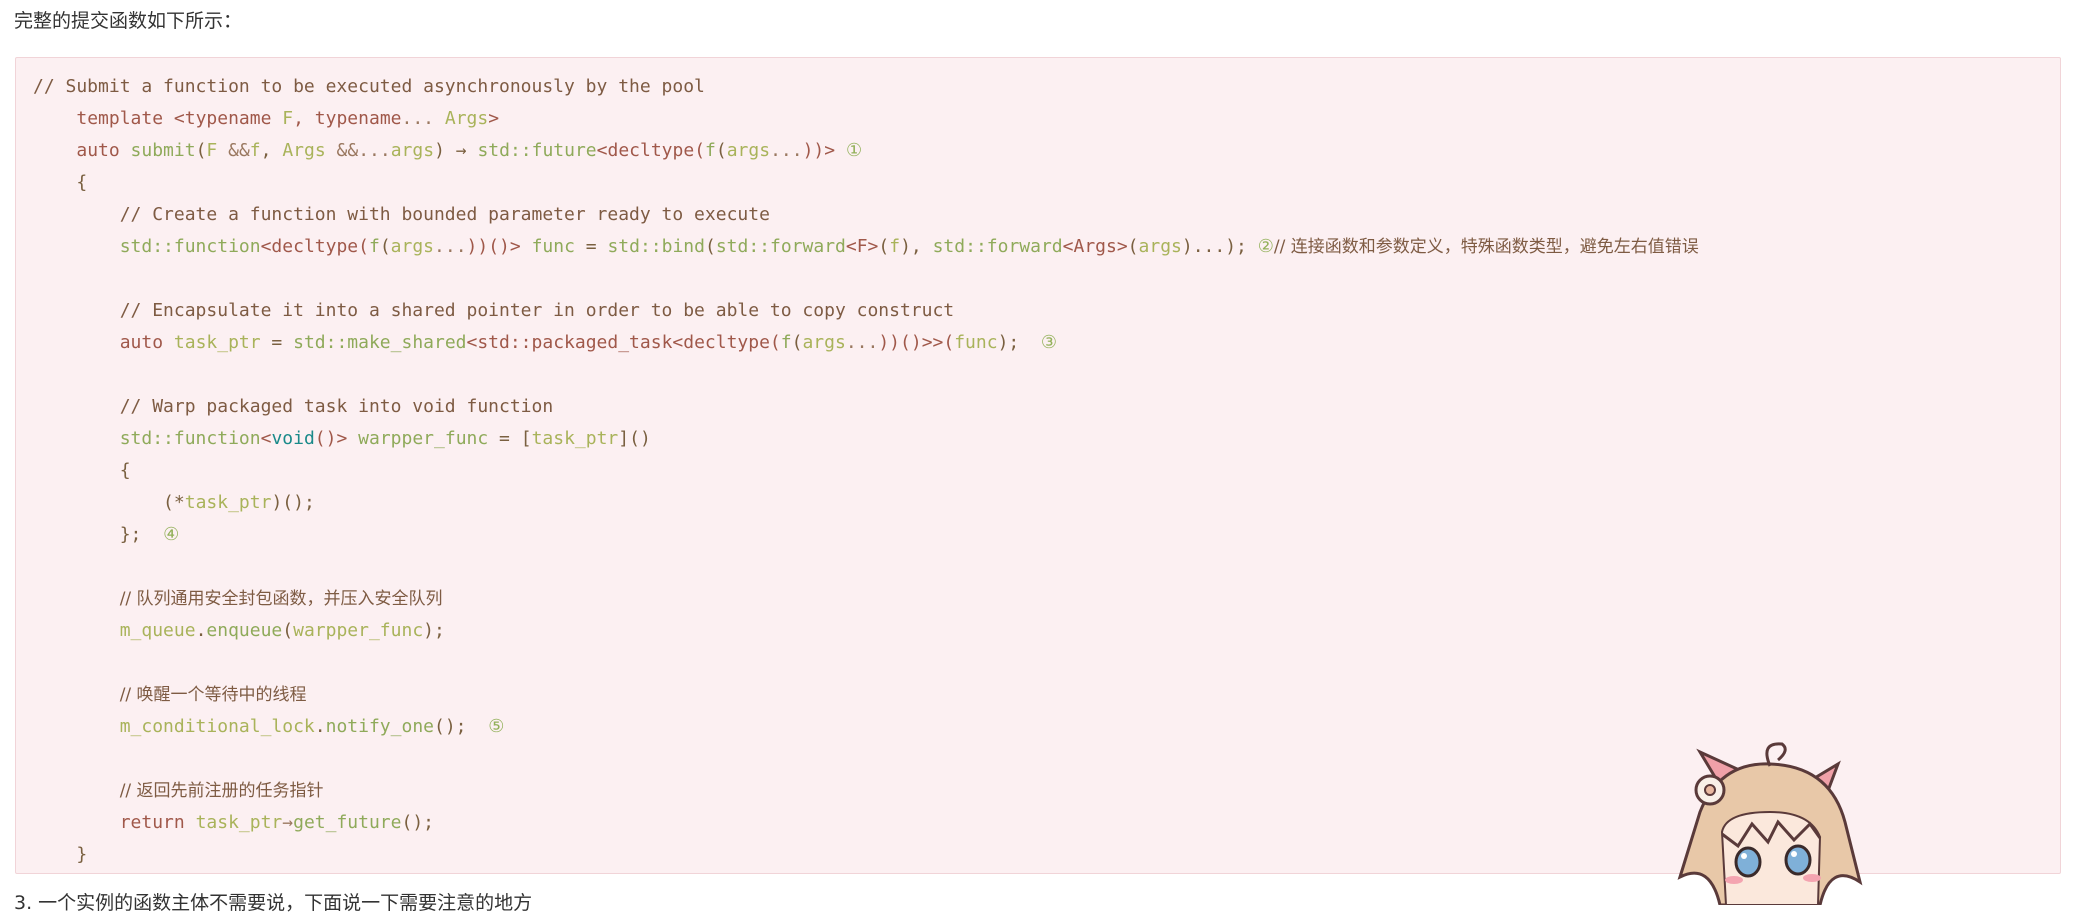 This screenshot has height=918, width=2097. I want to click on mascot-character-image, so click(1770, 823).